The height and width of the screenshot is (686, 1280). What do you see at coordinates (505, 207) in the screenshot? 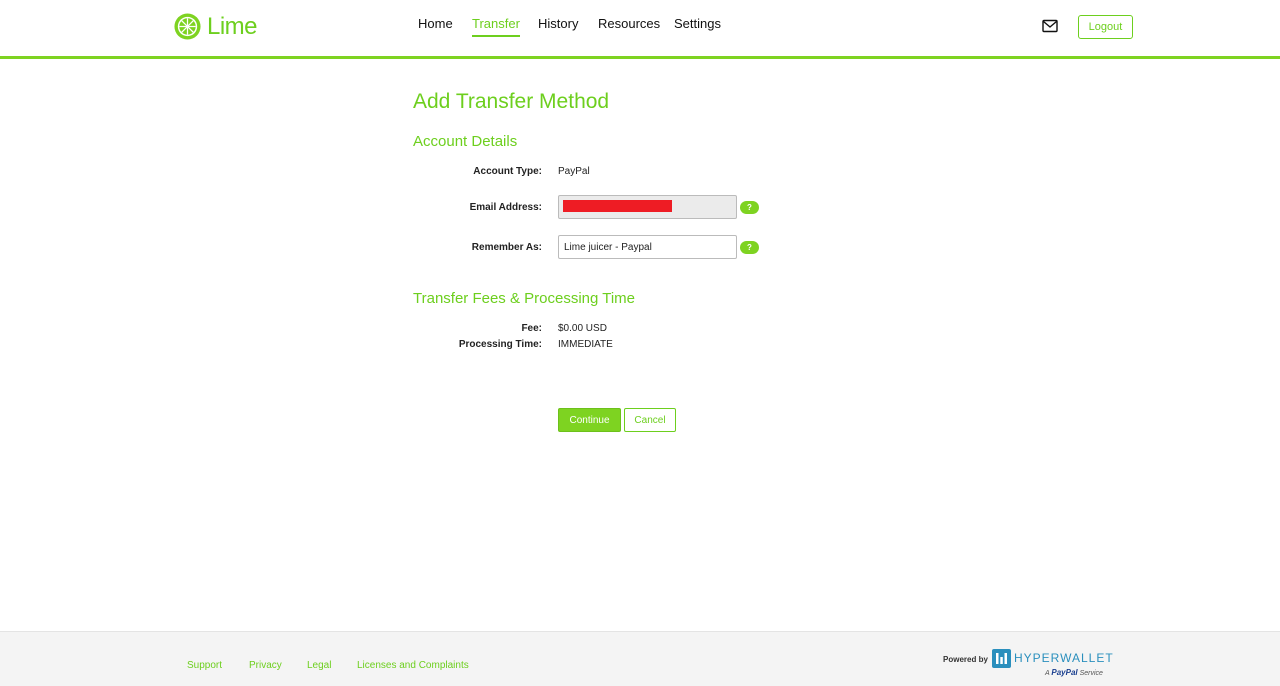
I see `email-label: Email Address:` at bounding box center [505, 207].